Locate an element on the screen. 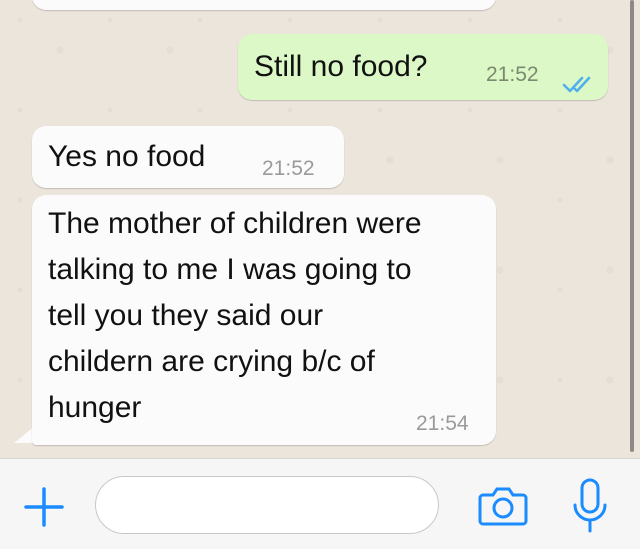  message-text: Still no food? is located at coordinates (341, 66).